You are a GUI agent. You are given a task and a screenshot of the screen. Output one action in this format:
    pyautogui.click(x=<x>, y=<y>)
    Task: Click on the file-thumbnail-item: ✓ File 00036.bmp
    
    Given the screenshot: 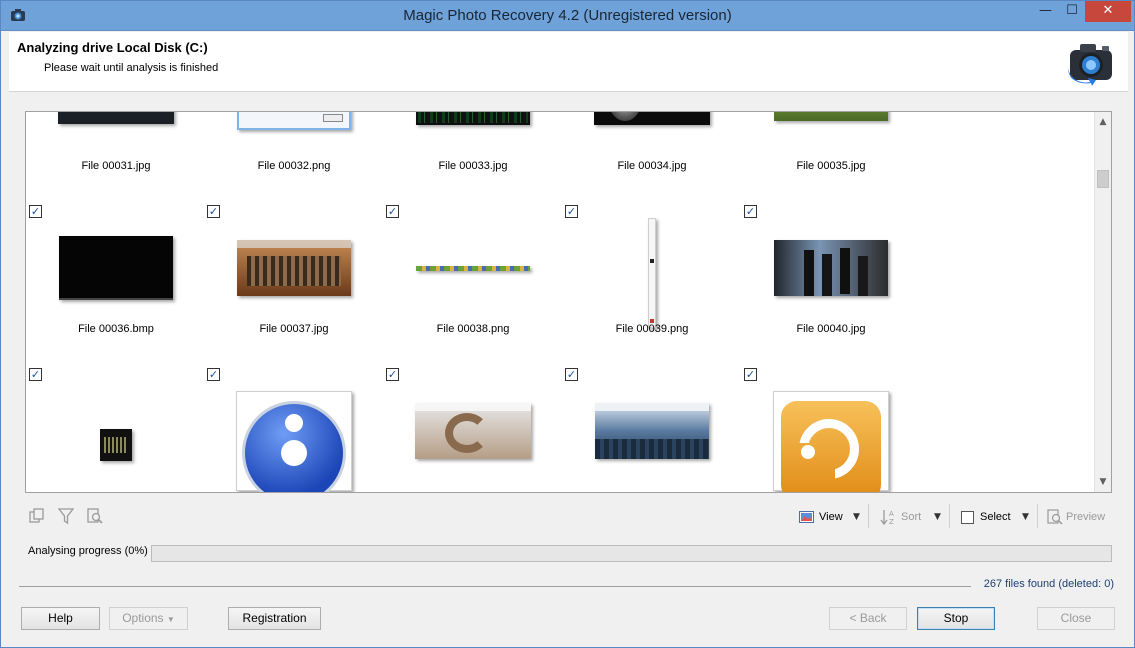 What is the action you would take?
    pyautogui.click(x=111, y=281)
    